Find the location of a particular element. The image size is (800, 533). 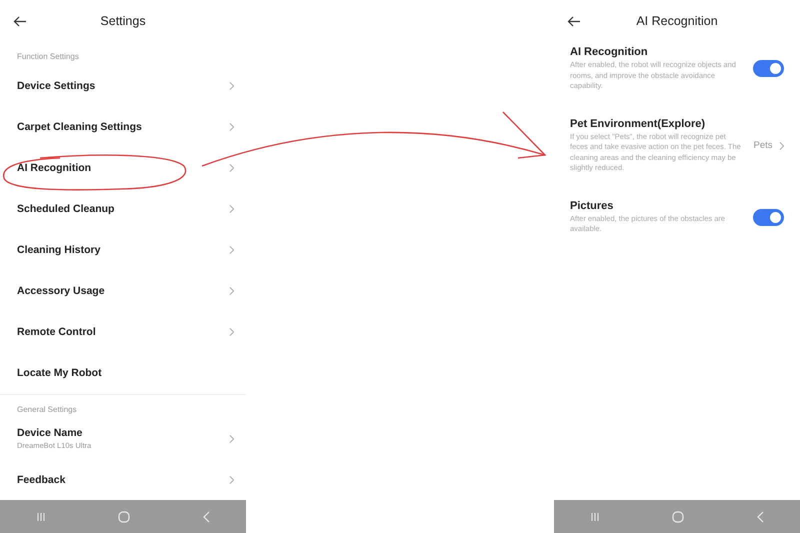

settings-row: Remote Control is located at coordinates (123, 332).